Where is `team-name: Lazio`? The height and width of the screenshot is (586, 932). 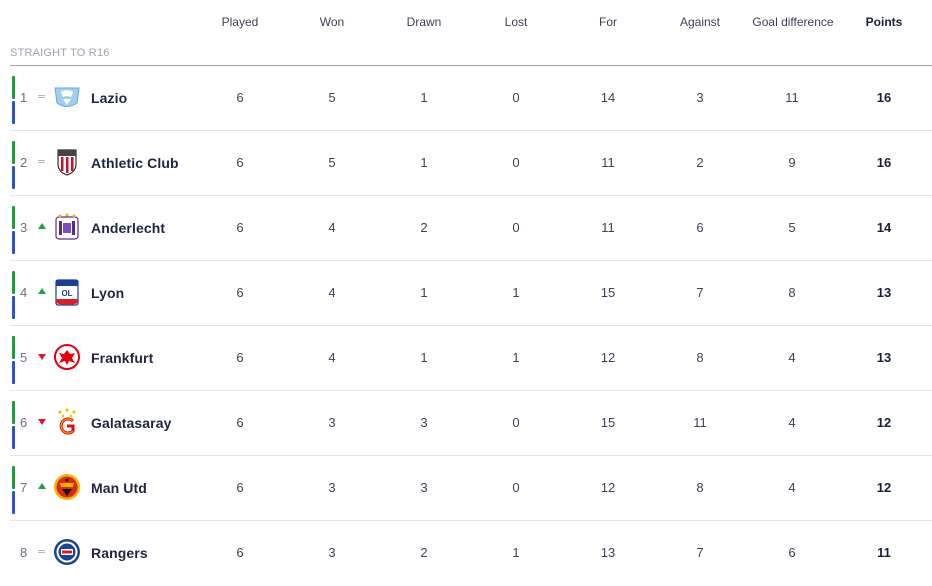 team-name: Lazio is located at coordinates (109, 98).